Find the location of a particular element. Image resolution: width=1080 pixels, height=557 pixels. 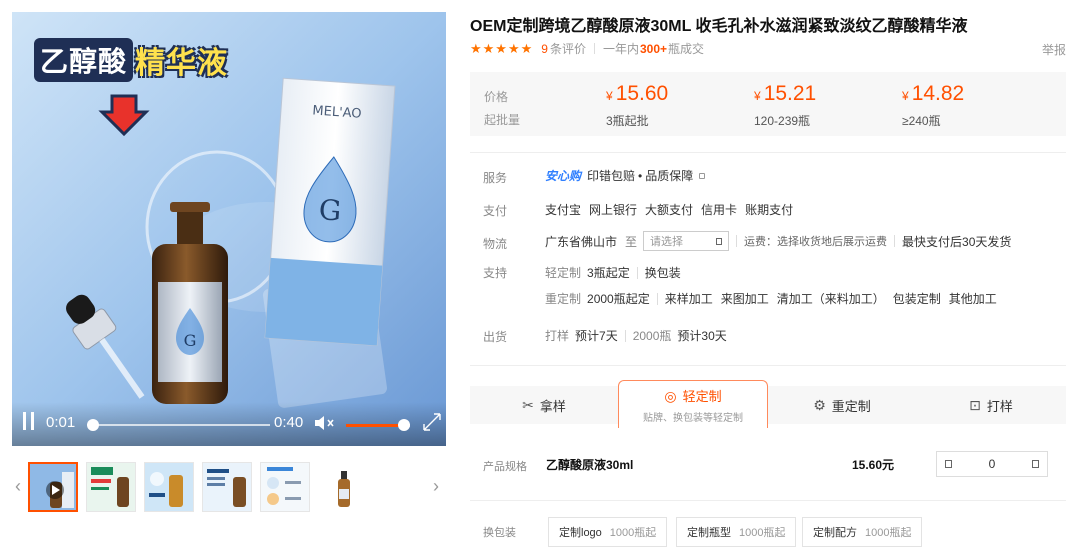

product-title: OEM定制跨境乙醇酸原液30ML 收毛孔补水滋润紧致淡纹乙醇酸精华液 is located at coordinates (719, 26).